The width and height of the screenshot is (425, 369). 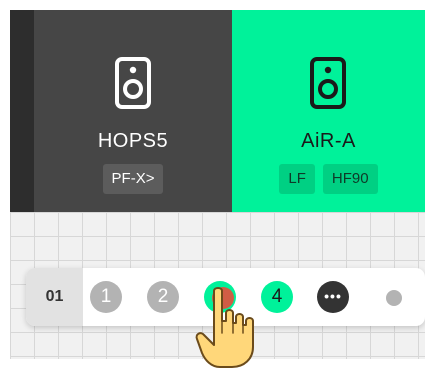 What do you see at coordinates (133, 179) in the screenshot?
I see `speaker-tag: PF-X>` at bounding box center [133, 179].